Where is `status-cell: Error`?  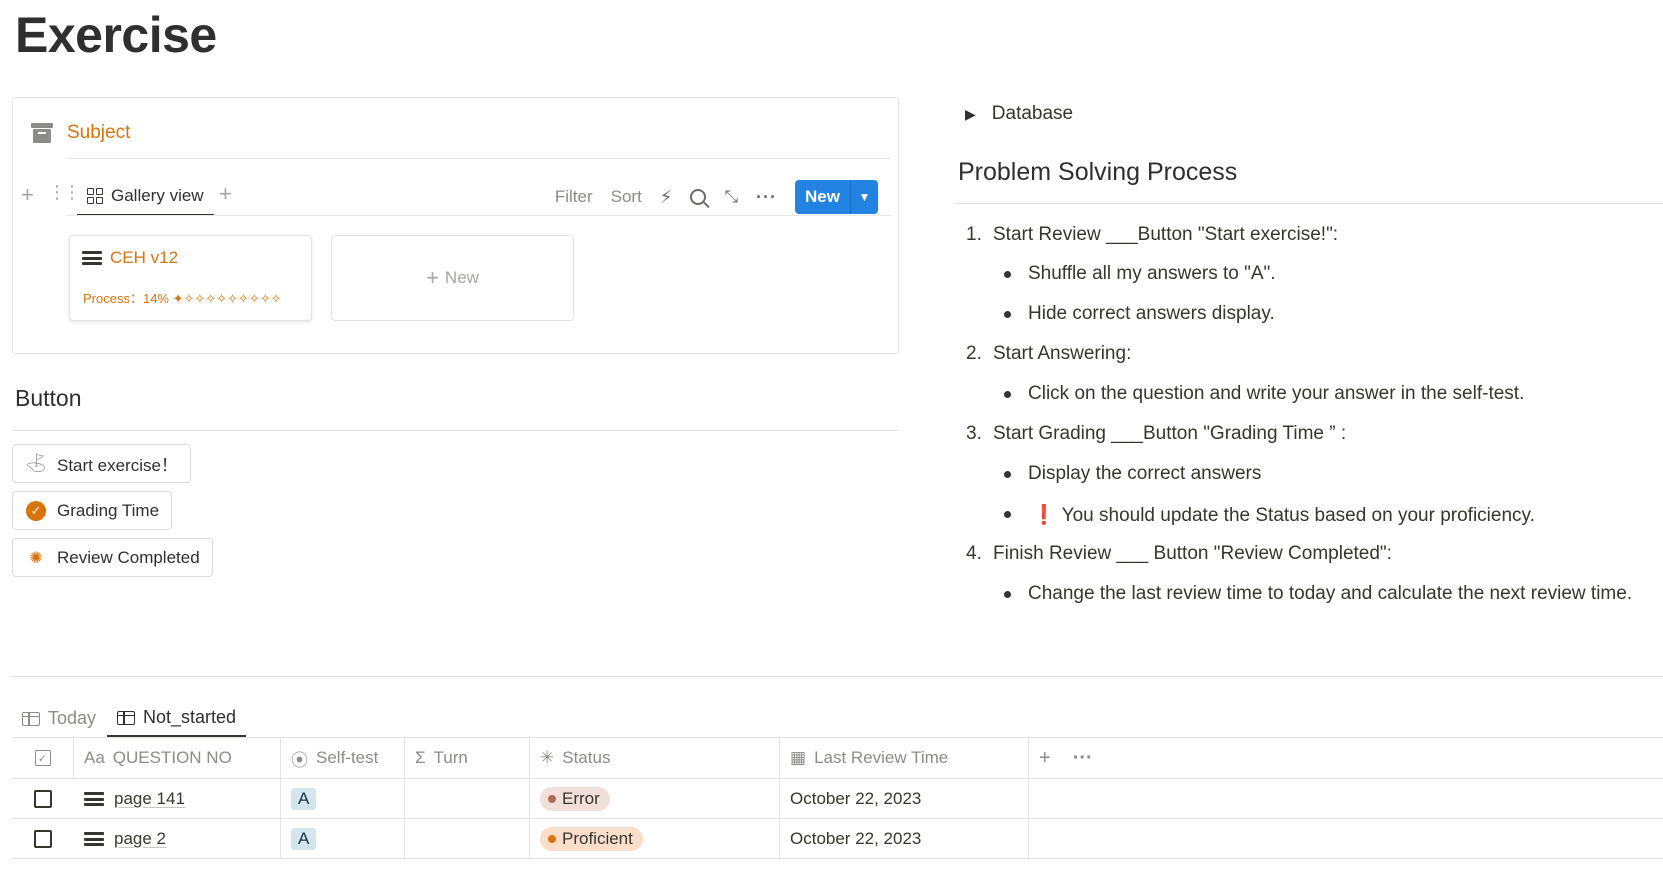 status-cell: Error is located at coordinates (655, 799).